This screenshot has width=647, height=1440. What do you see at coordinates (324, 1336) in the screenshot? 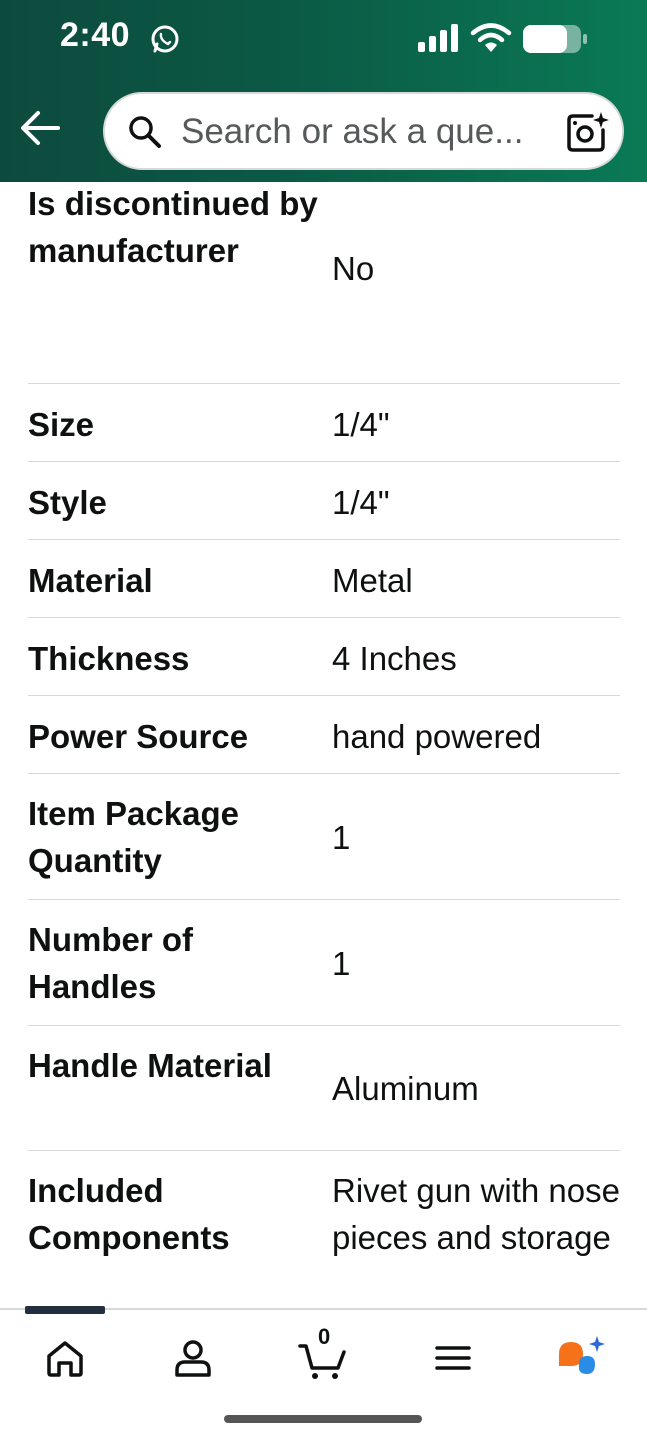
I see `cart-count-badge: 0` at bounding box center [324, 1336].